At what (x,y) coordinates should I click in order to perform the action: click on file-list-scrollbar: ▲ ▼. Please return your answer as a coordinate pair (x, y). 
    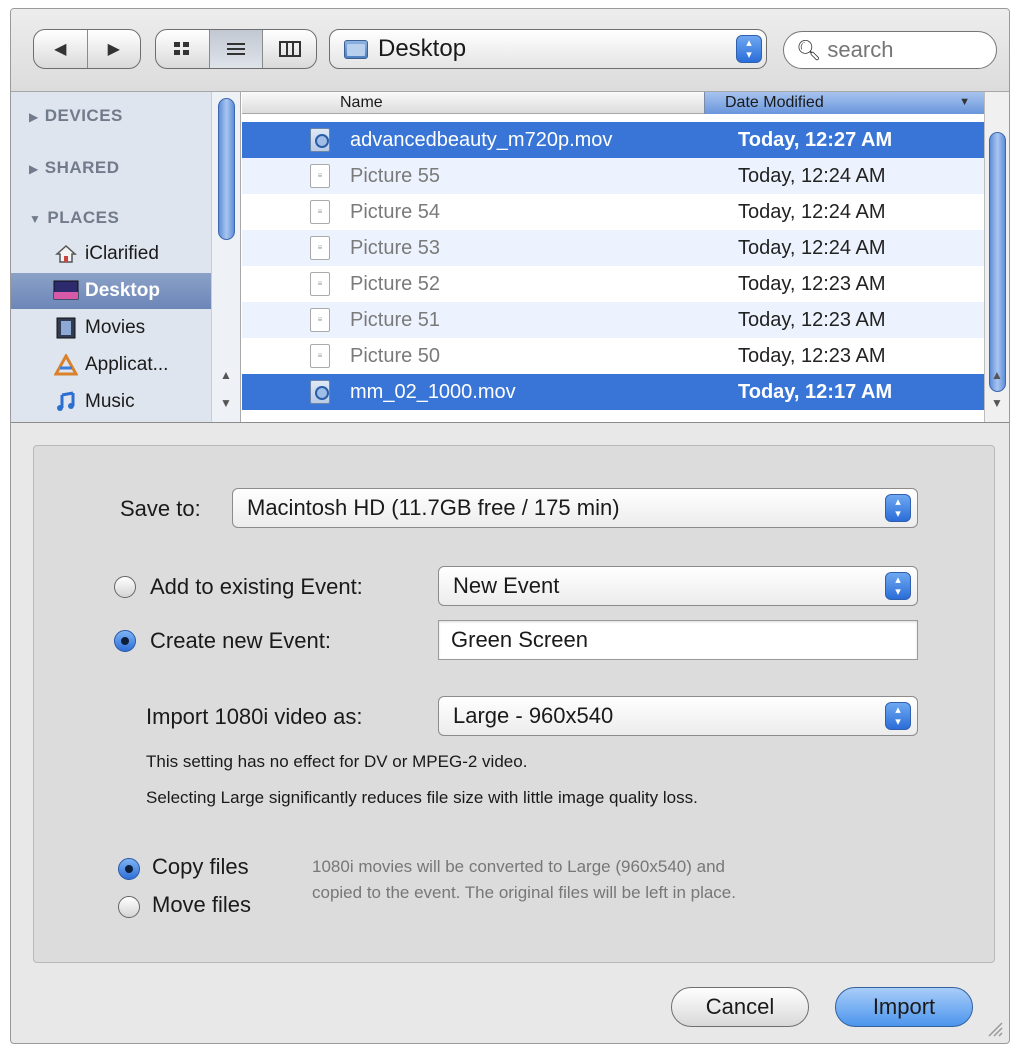
    Looking at the image, I should click on (996, 257).